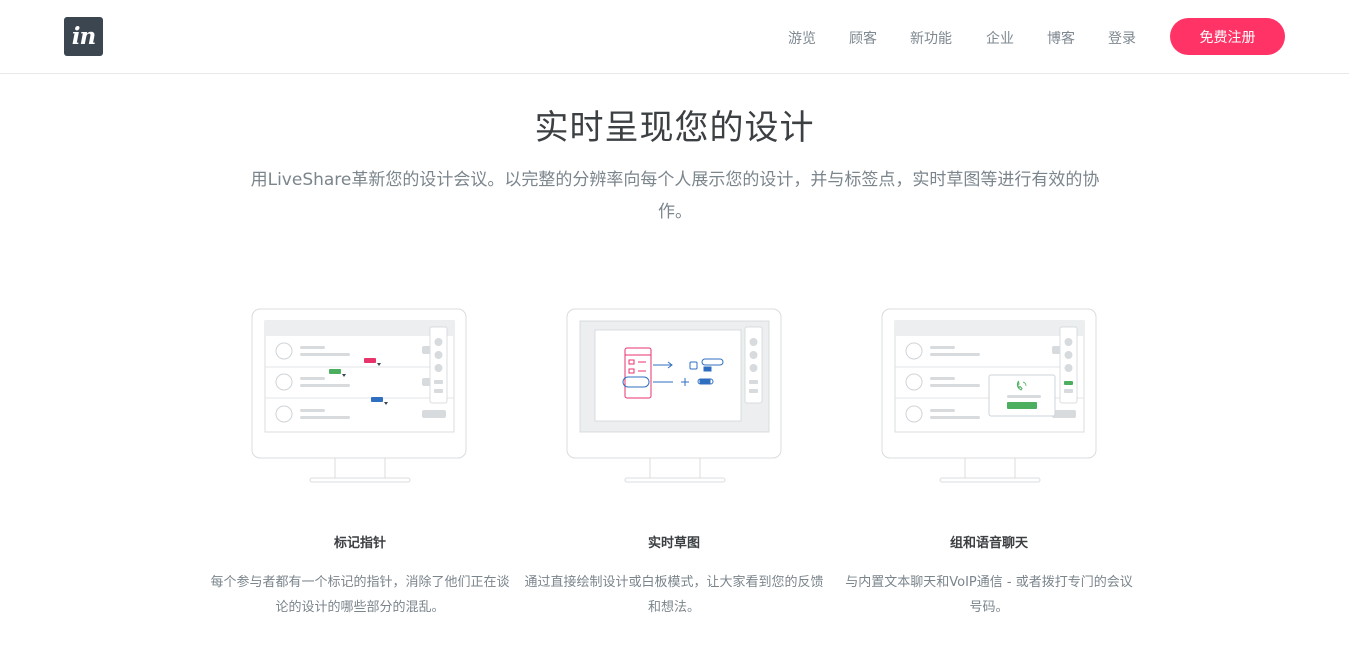 Image resolution: width=1349 pixels, height=645 pixels. Describe the element at coordinates (359, 543) in the screenshot. I see `feature-title: 标记指针` at that location.